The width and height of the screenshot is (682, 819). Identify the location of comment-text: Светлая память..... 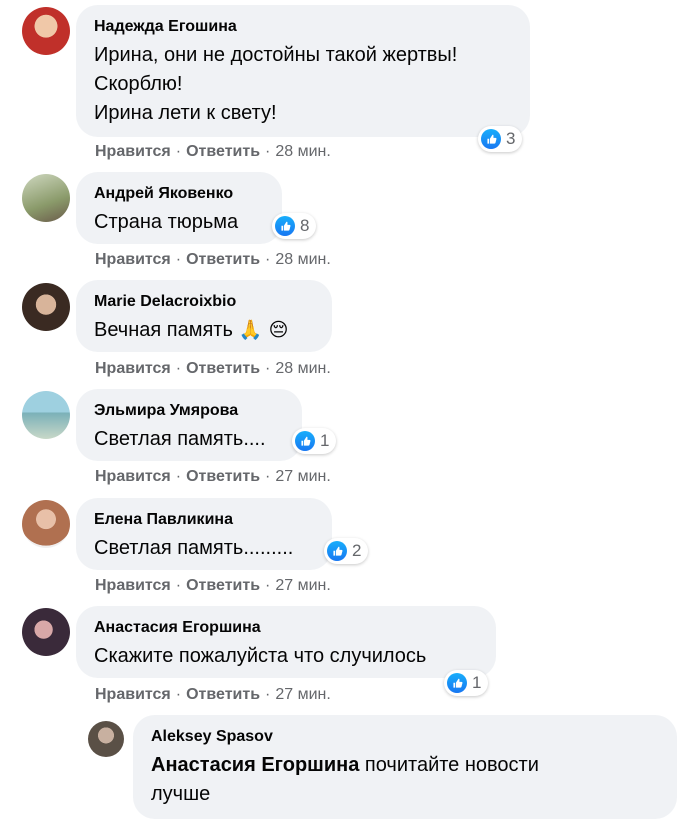
(180, 439).